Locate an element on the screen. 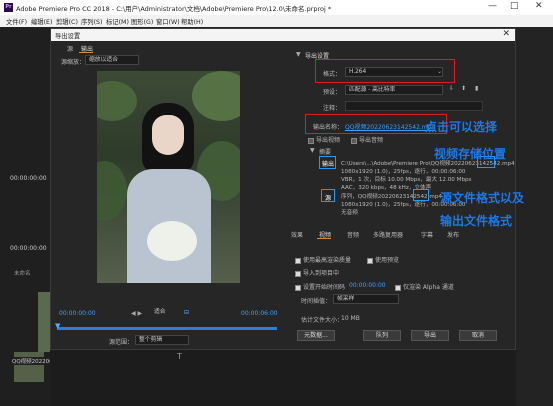  queue-button: 队列 is located at coordinates (382, 335).